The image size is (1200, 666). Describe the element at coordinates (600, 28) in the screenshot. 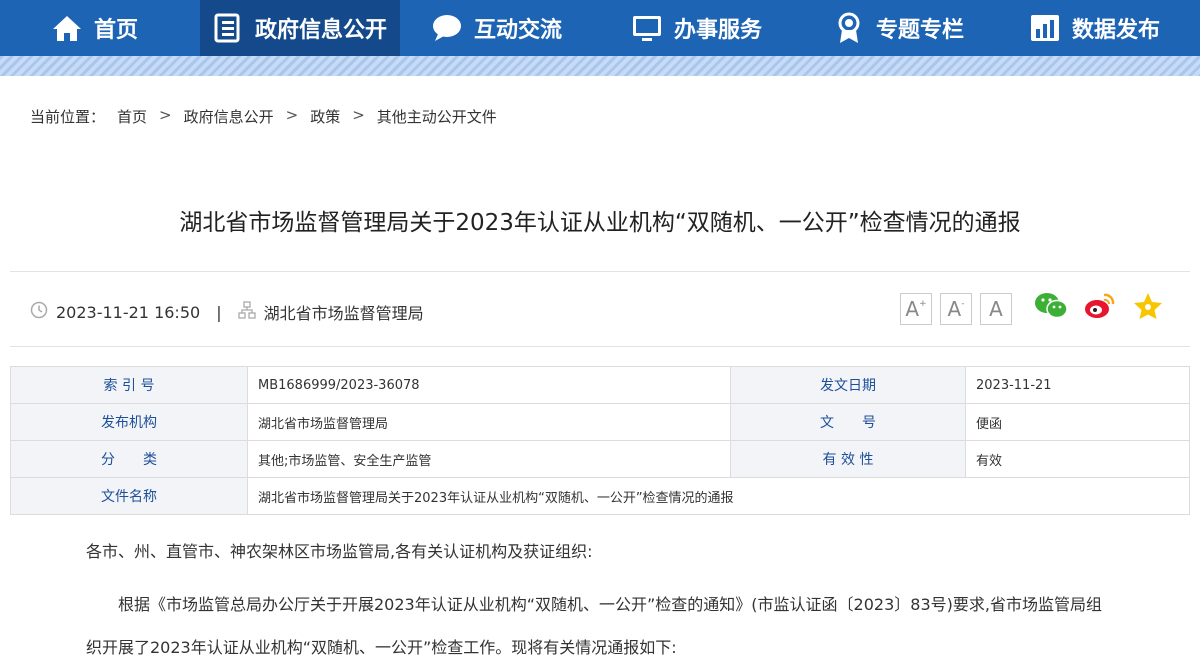

I see `top-nav-bar: 首页 政府信息公开 互动交流 办事服务 专题专栏 数据发布` at that location.